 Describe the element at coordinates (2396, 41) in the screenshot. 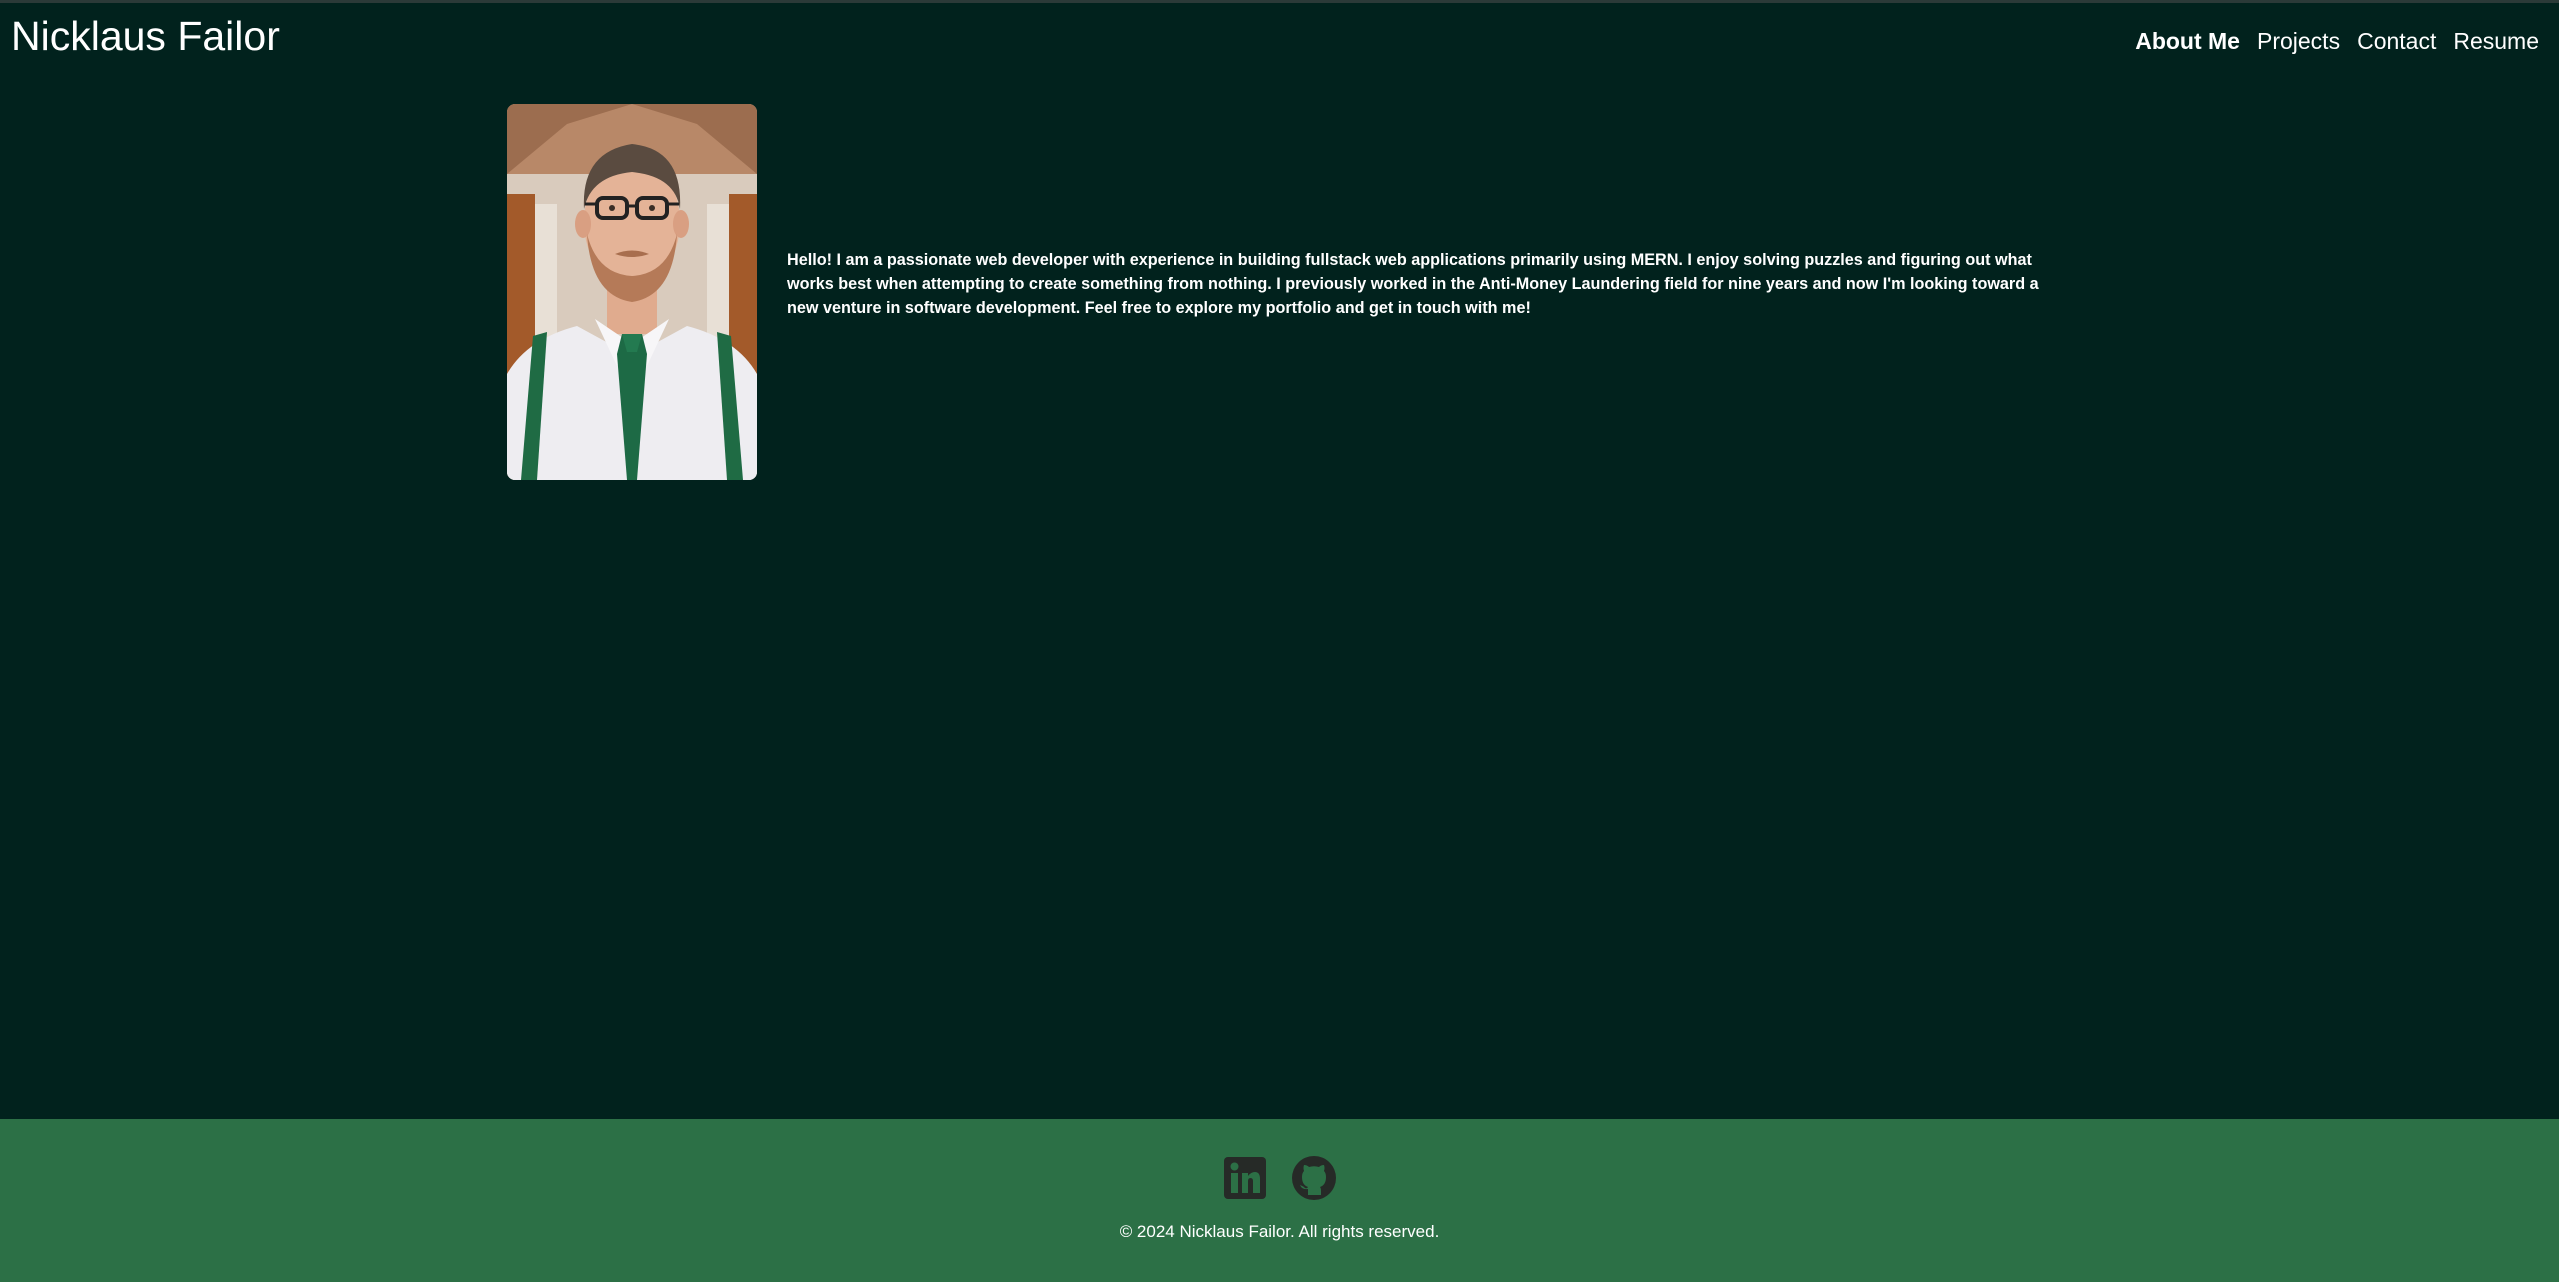

I see `nav-link-contact: Contact` at that location.